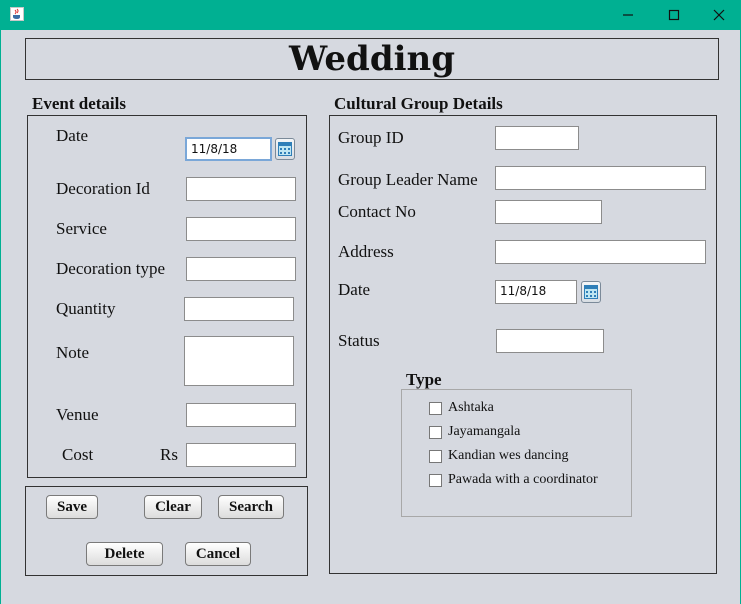  I want to click on type-option-ashtaka: Ashtaka, so click(461, 408).